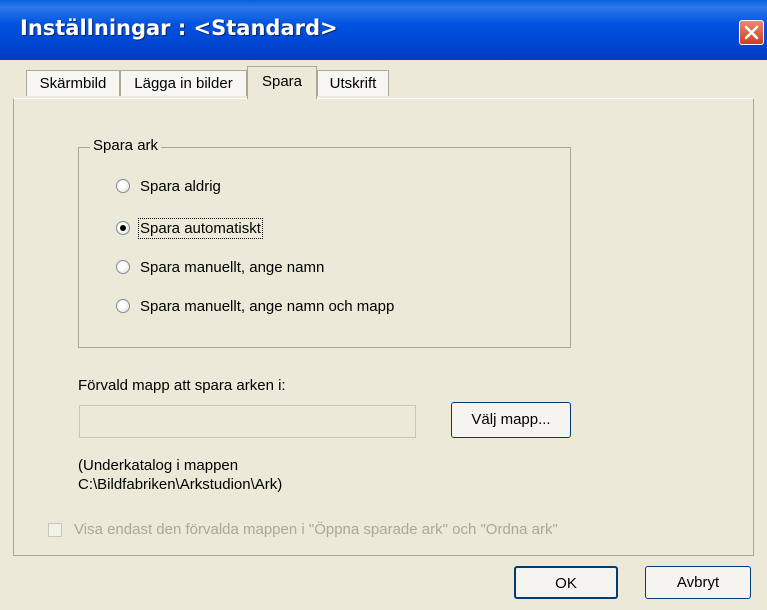 The height and width of the screenshot is (610, 767). What do you see at coordinates (698, 582) in the screenshot?
I see `cancel-button: Avbryt` at bounding box center [698, 582].